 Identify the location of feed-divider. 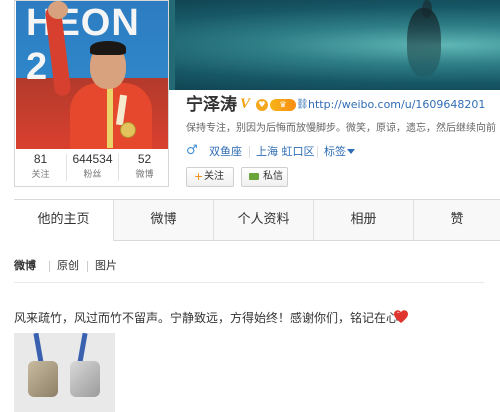
(249, 282).